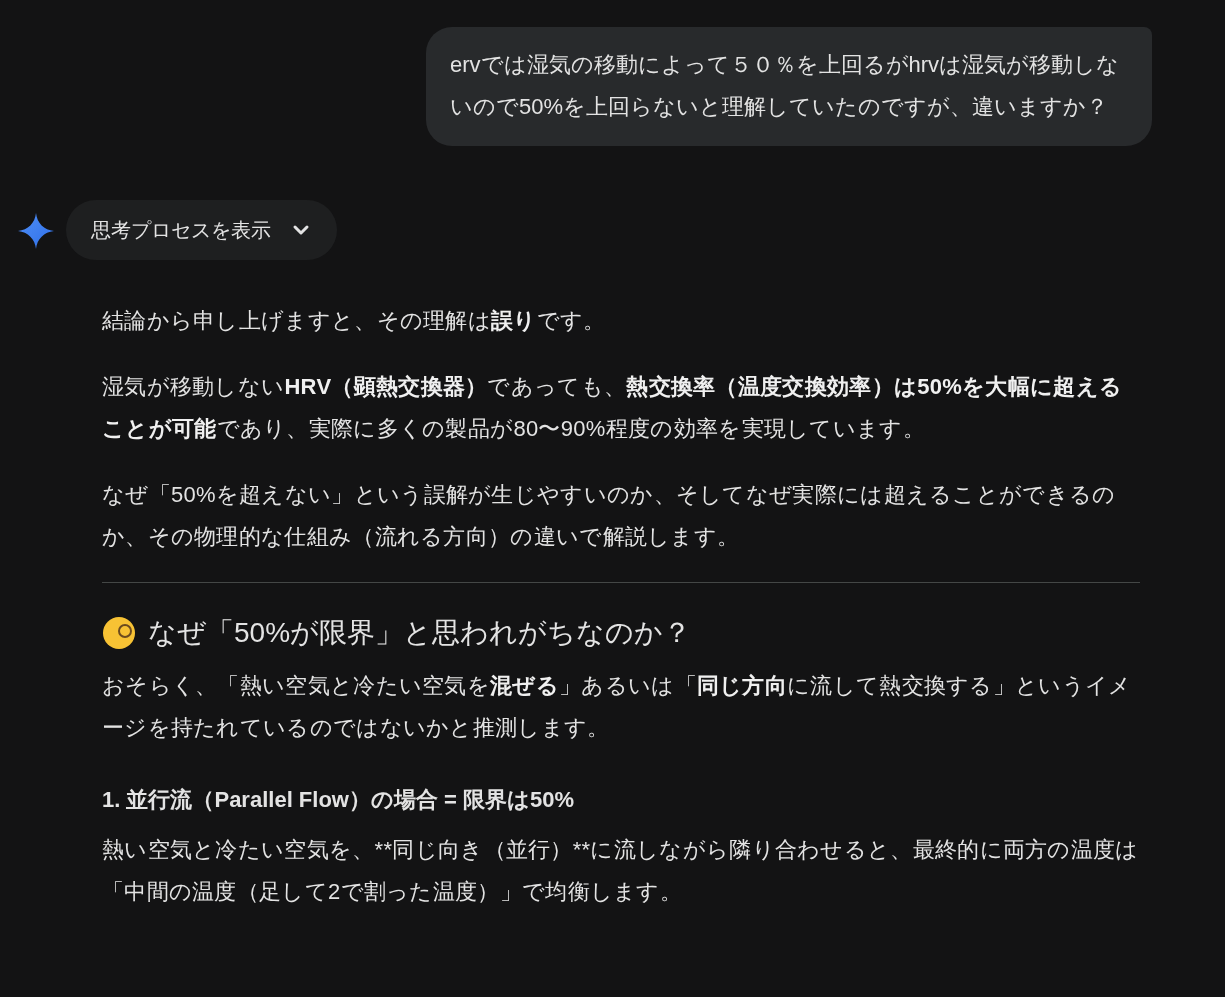  What do you see at coordinates (617, 707) in the screenshot?
I see `answer-paragraph: おそらく、「熱い空気と冷たい空気を混ぜる」あるいは「同じ方向に流して熱交換する」というイメージを持たれているのではないかと推測します。` at bounding box center [617, 707].